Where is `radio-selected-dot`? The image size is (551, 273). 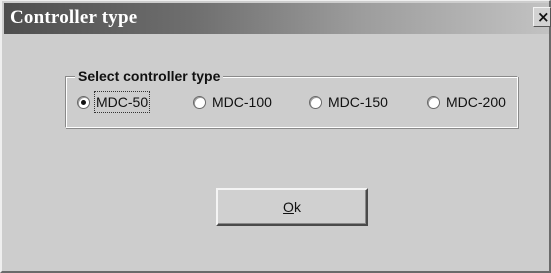
radio-selected-dot is located at coordinates (83, 102).